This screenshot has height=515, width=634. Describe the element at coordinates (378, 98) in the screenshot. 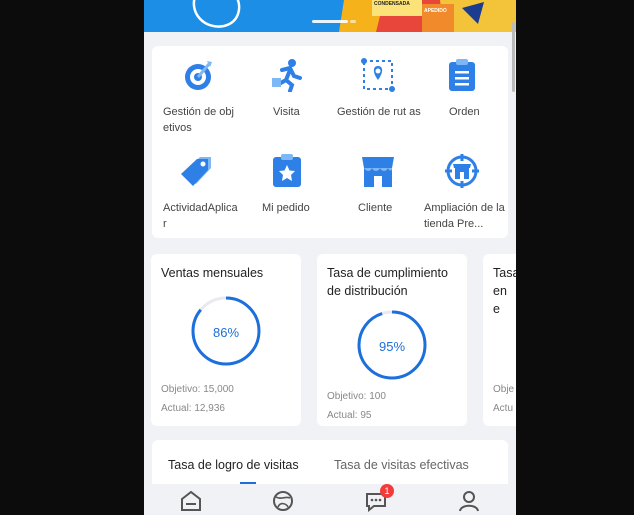

I see `quick-action-routes: Gestión de rut as` at that location.